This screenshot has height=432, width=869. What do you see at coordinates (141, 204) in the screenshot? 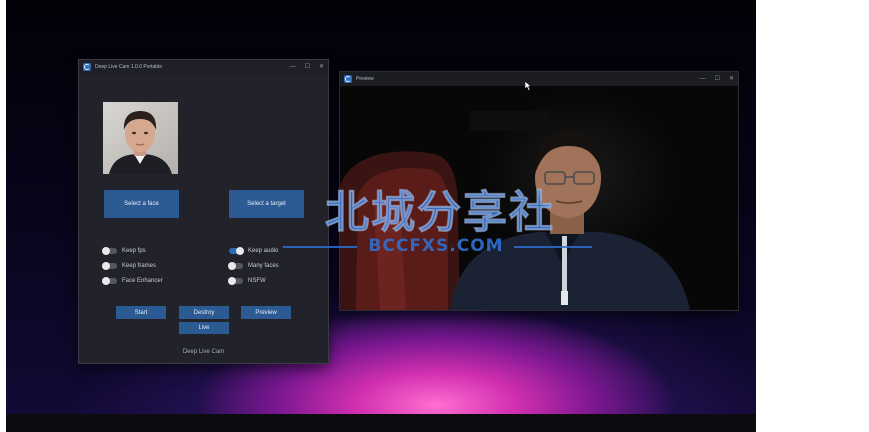
I see `select-face-button: Select a face` at bounding box center [141, 204].